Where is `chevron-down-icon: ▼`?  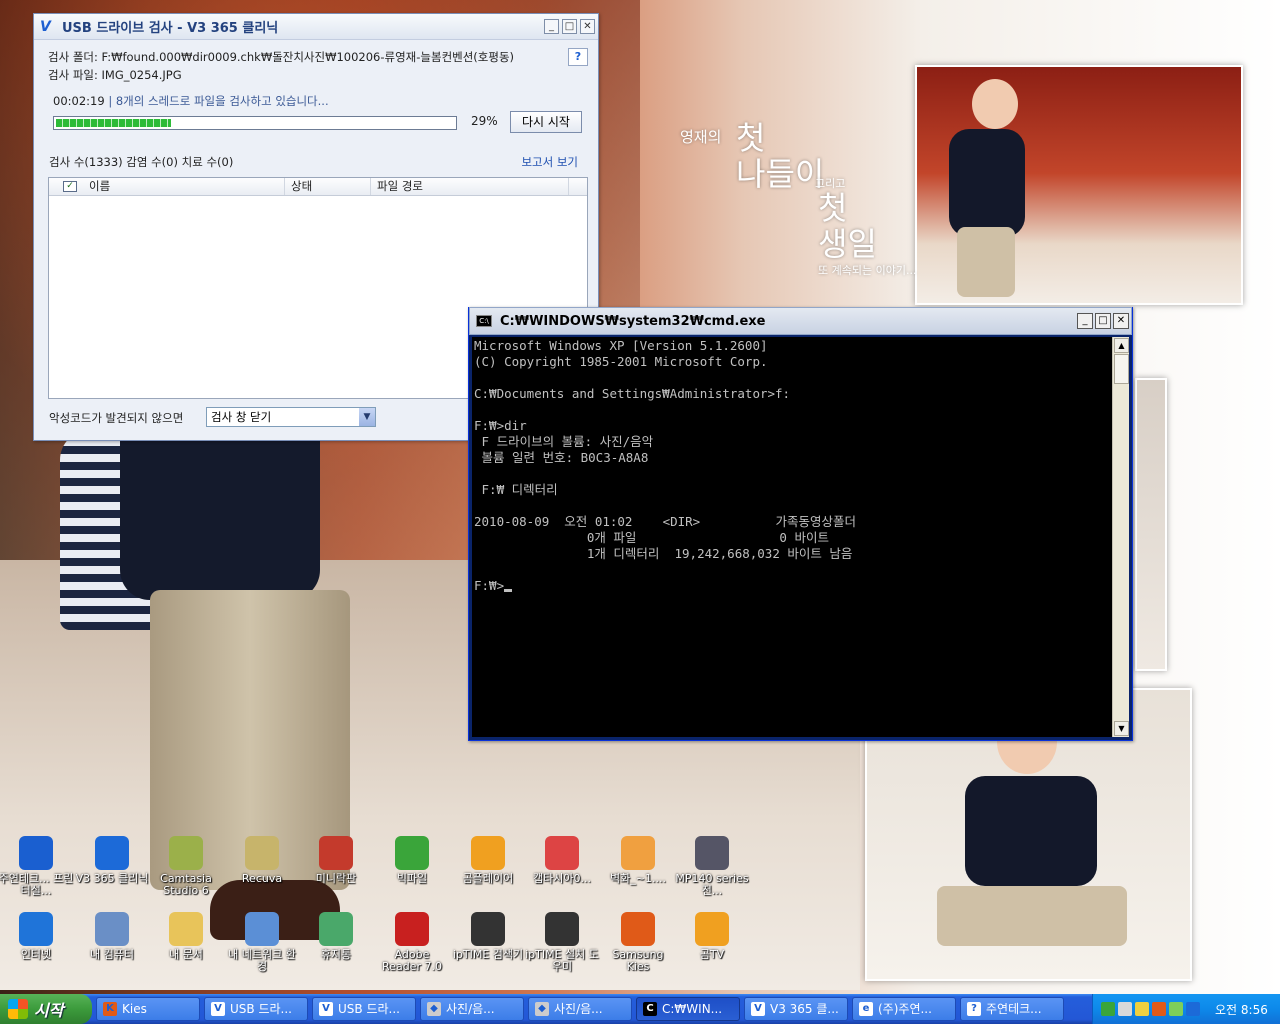 chevron-down-icon: ▼ is located at coordinates (367, 417).